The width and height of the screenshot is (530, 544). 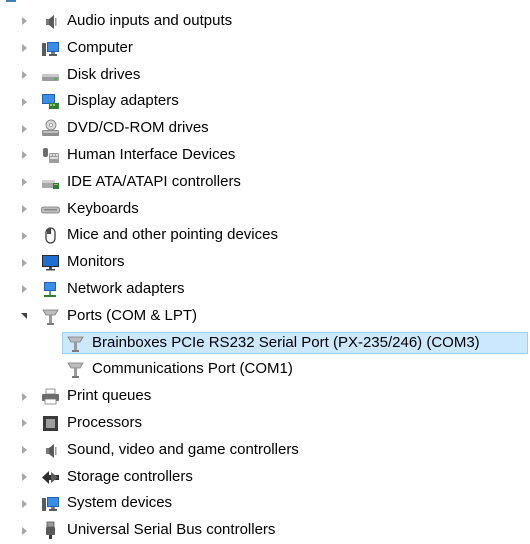 What do you see at coordinates (265, 477) in the screenshot?
I see `tree-item-storage-controllers: Storage controllers` at bounding box center [265, 477].